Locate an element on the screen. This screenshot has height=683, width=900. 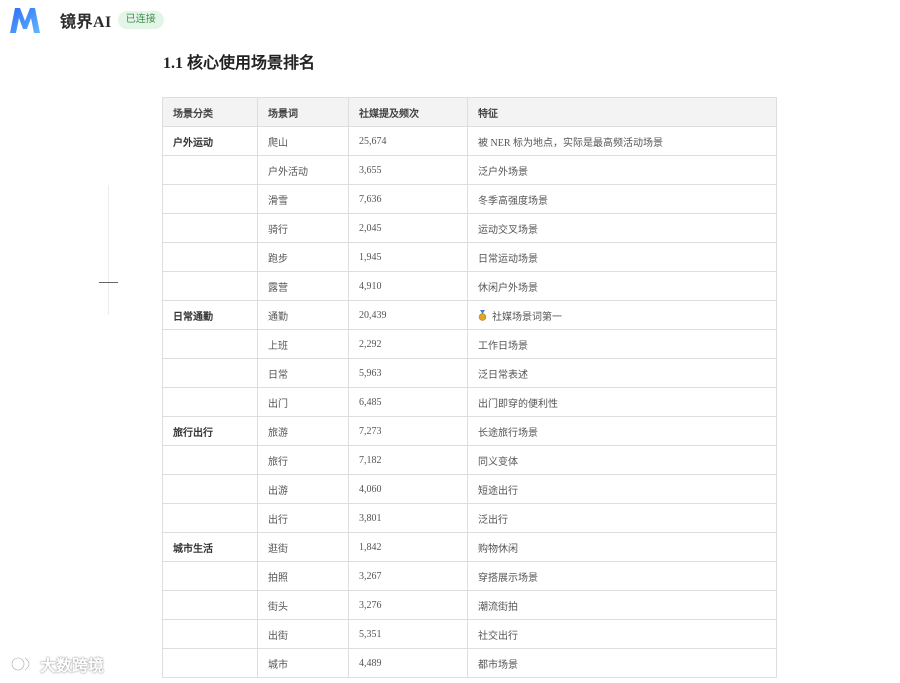
header-feature: 特征 is located at coordinates (622, 112).